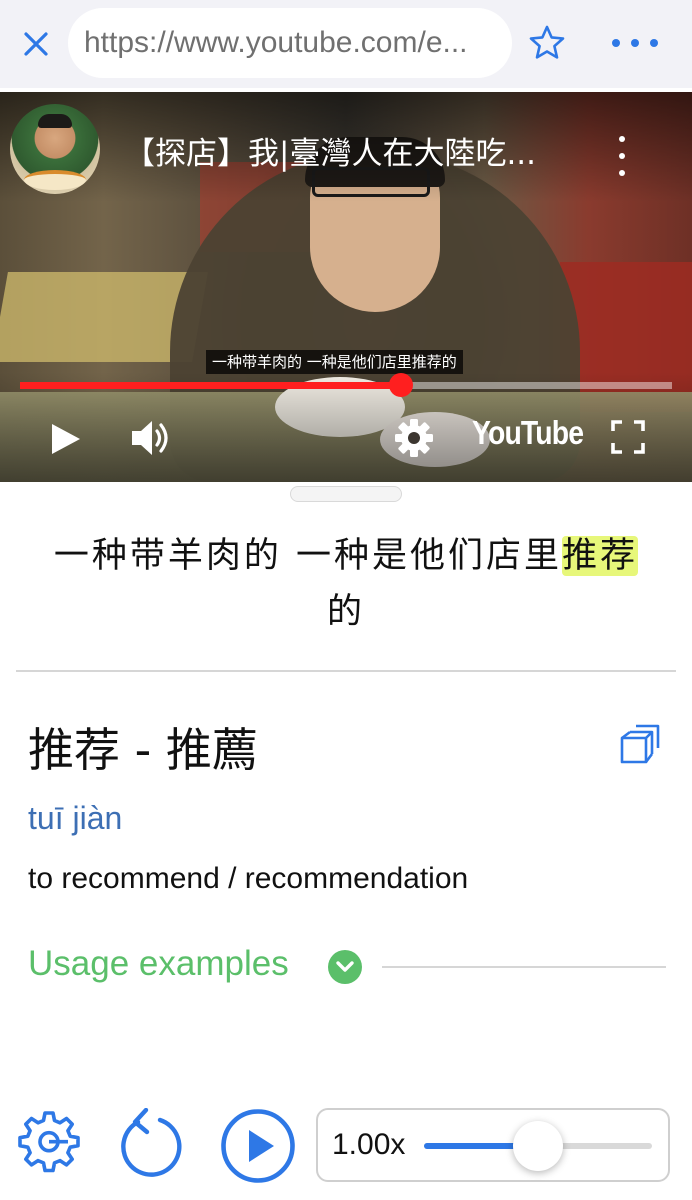 The width and height of the screenshot is (692, 1200). Describe the element at coordinates (528, 433) in the screenshot. I see `youtube-logo: YouTube` at that location.